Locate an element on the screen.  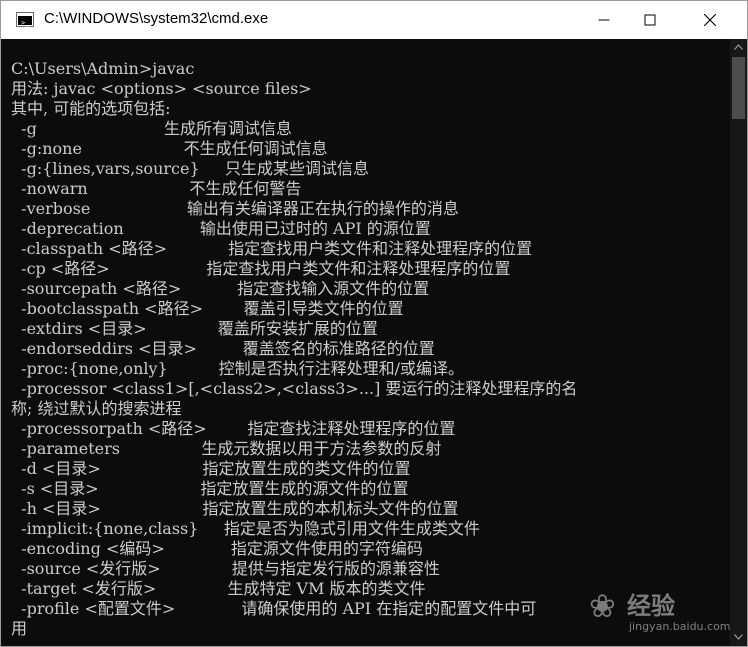
console-line: 用 is located at coordinates (19, 628).